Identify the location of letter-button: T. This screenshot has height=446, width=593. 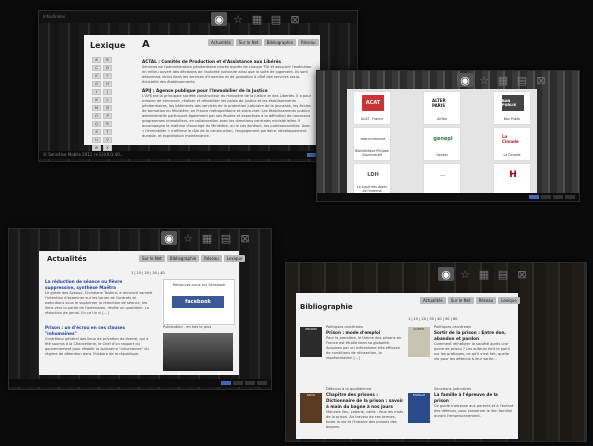
(107, 132).